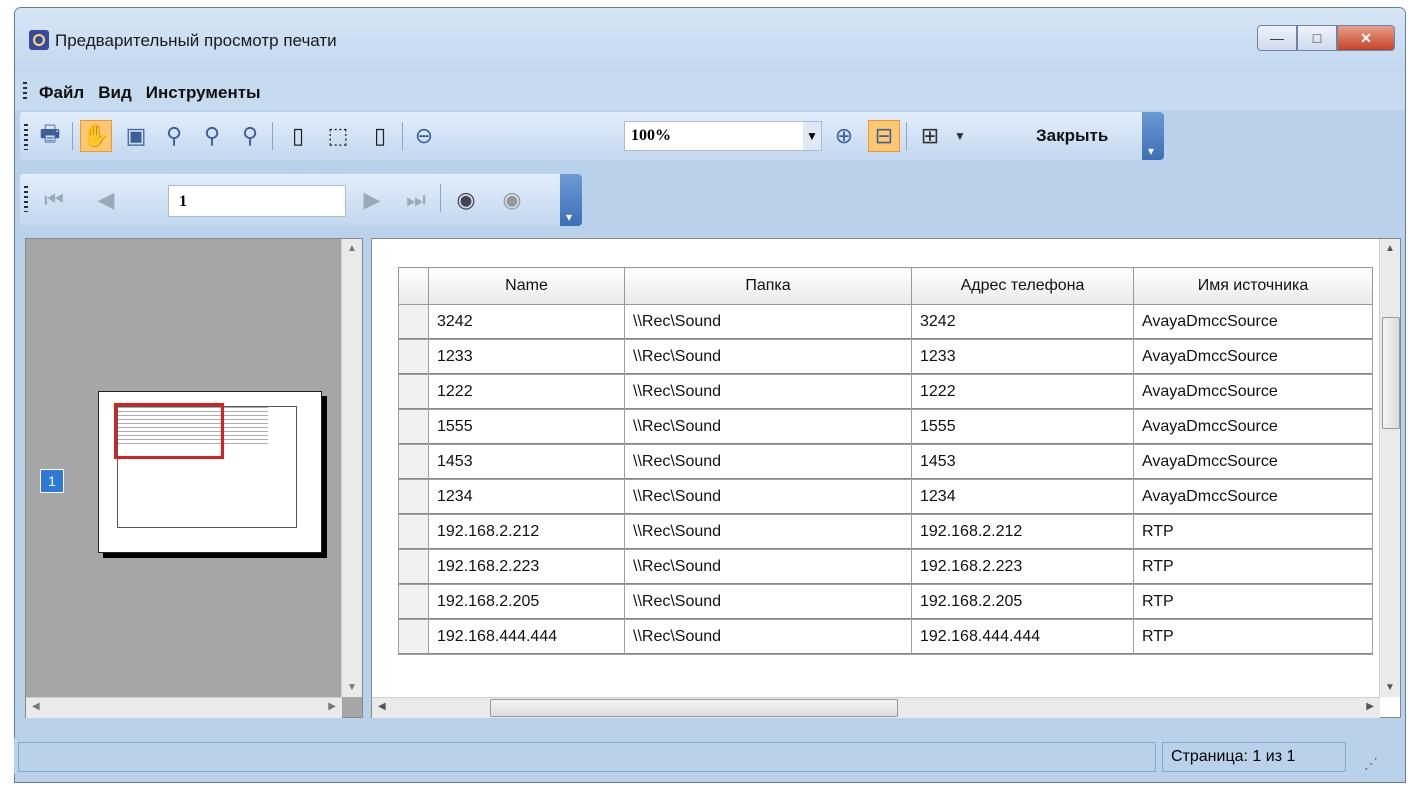  Describe the element at coordinates (115, 93) in the screenshot. I see `menu-view: Вид` at that location.